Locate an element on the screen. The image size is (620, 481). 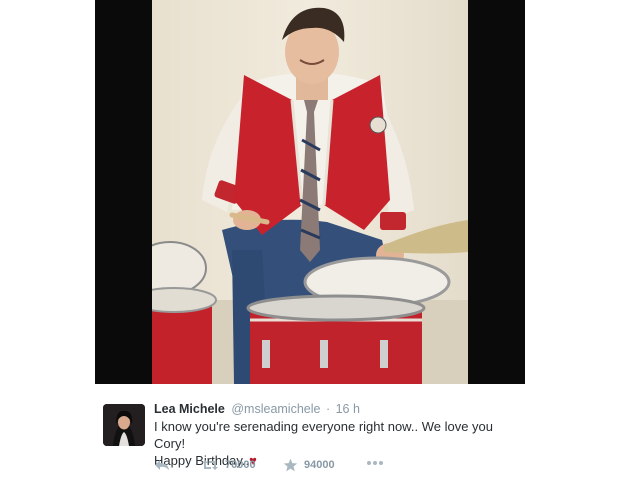
avatar-image is located at coordinates (124, 425).